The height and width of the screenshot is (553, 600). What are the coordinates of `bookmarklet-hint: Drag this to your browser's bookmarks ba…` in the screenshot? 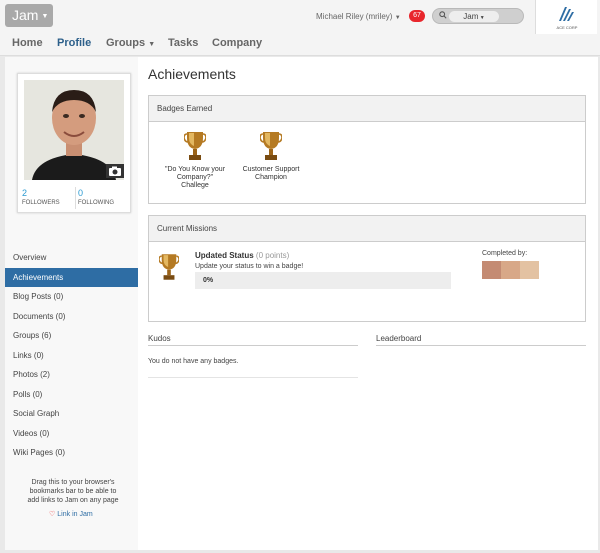 It's located at (73, 491).